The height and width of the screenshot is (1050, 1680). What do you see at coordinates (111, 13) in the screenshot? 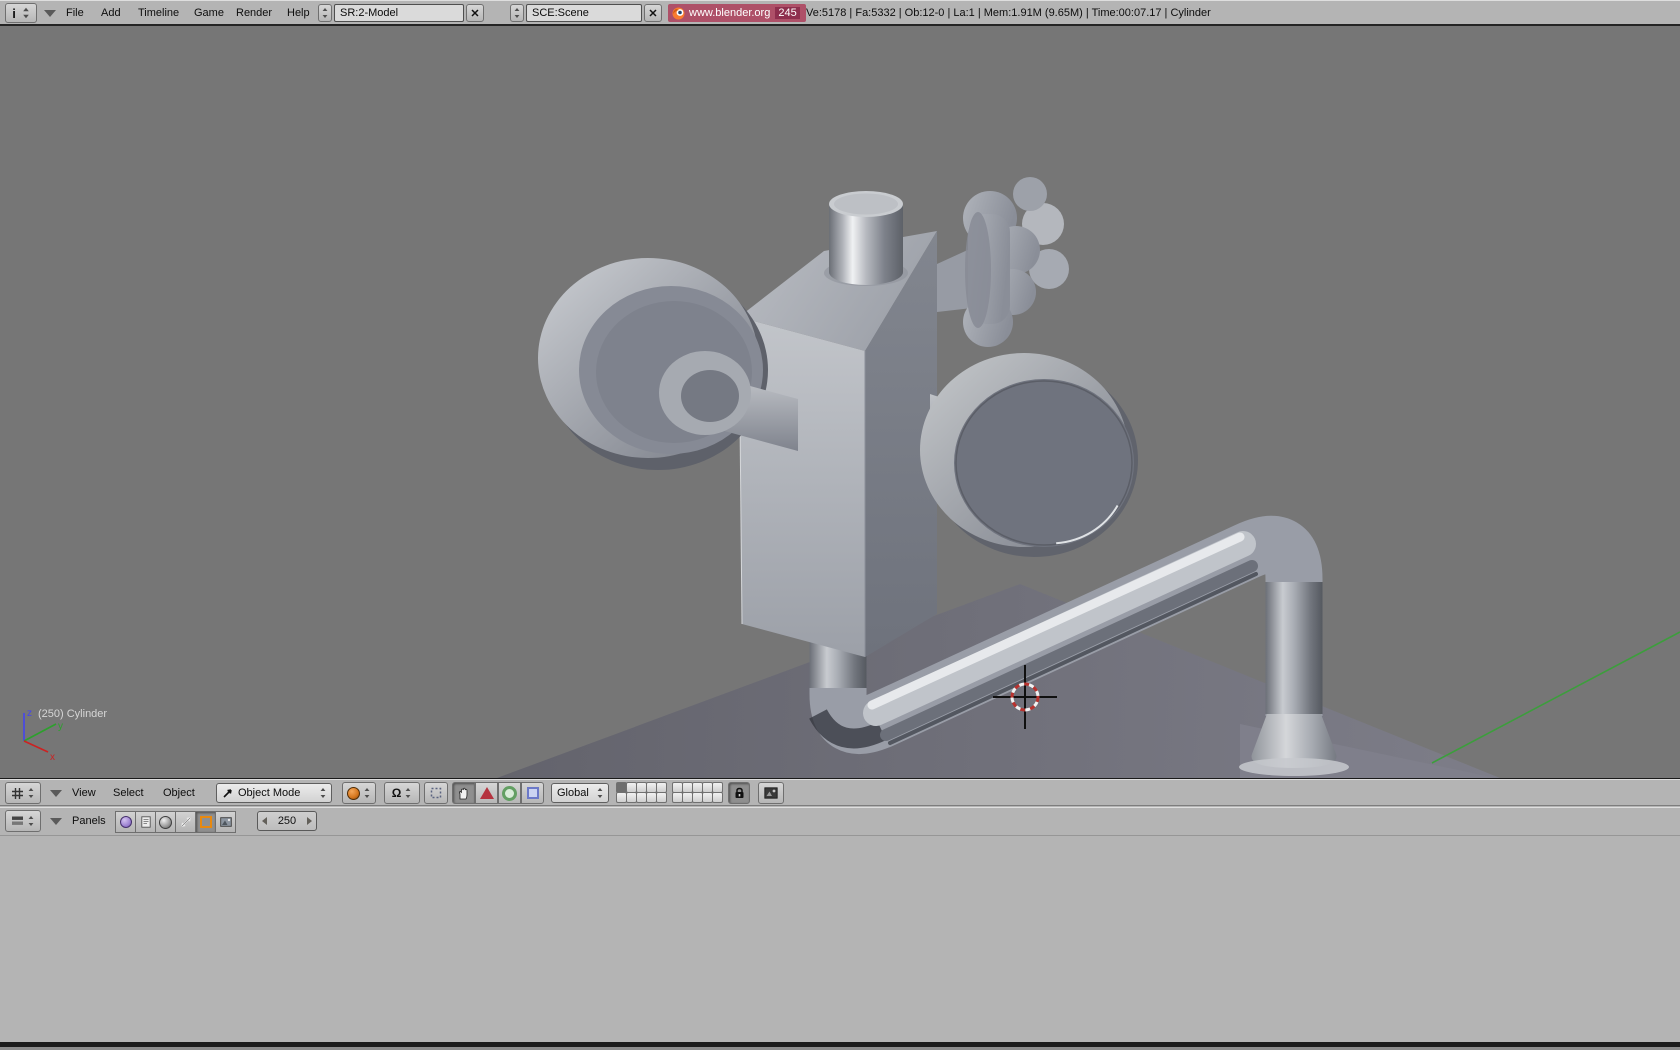
I see `menu-add: Add` at bounding box center [111, 13].